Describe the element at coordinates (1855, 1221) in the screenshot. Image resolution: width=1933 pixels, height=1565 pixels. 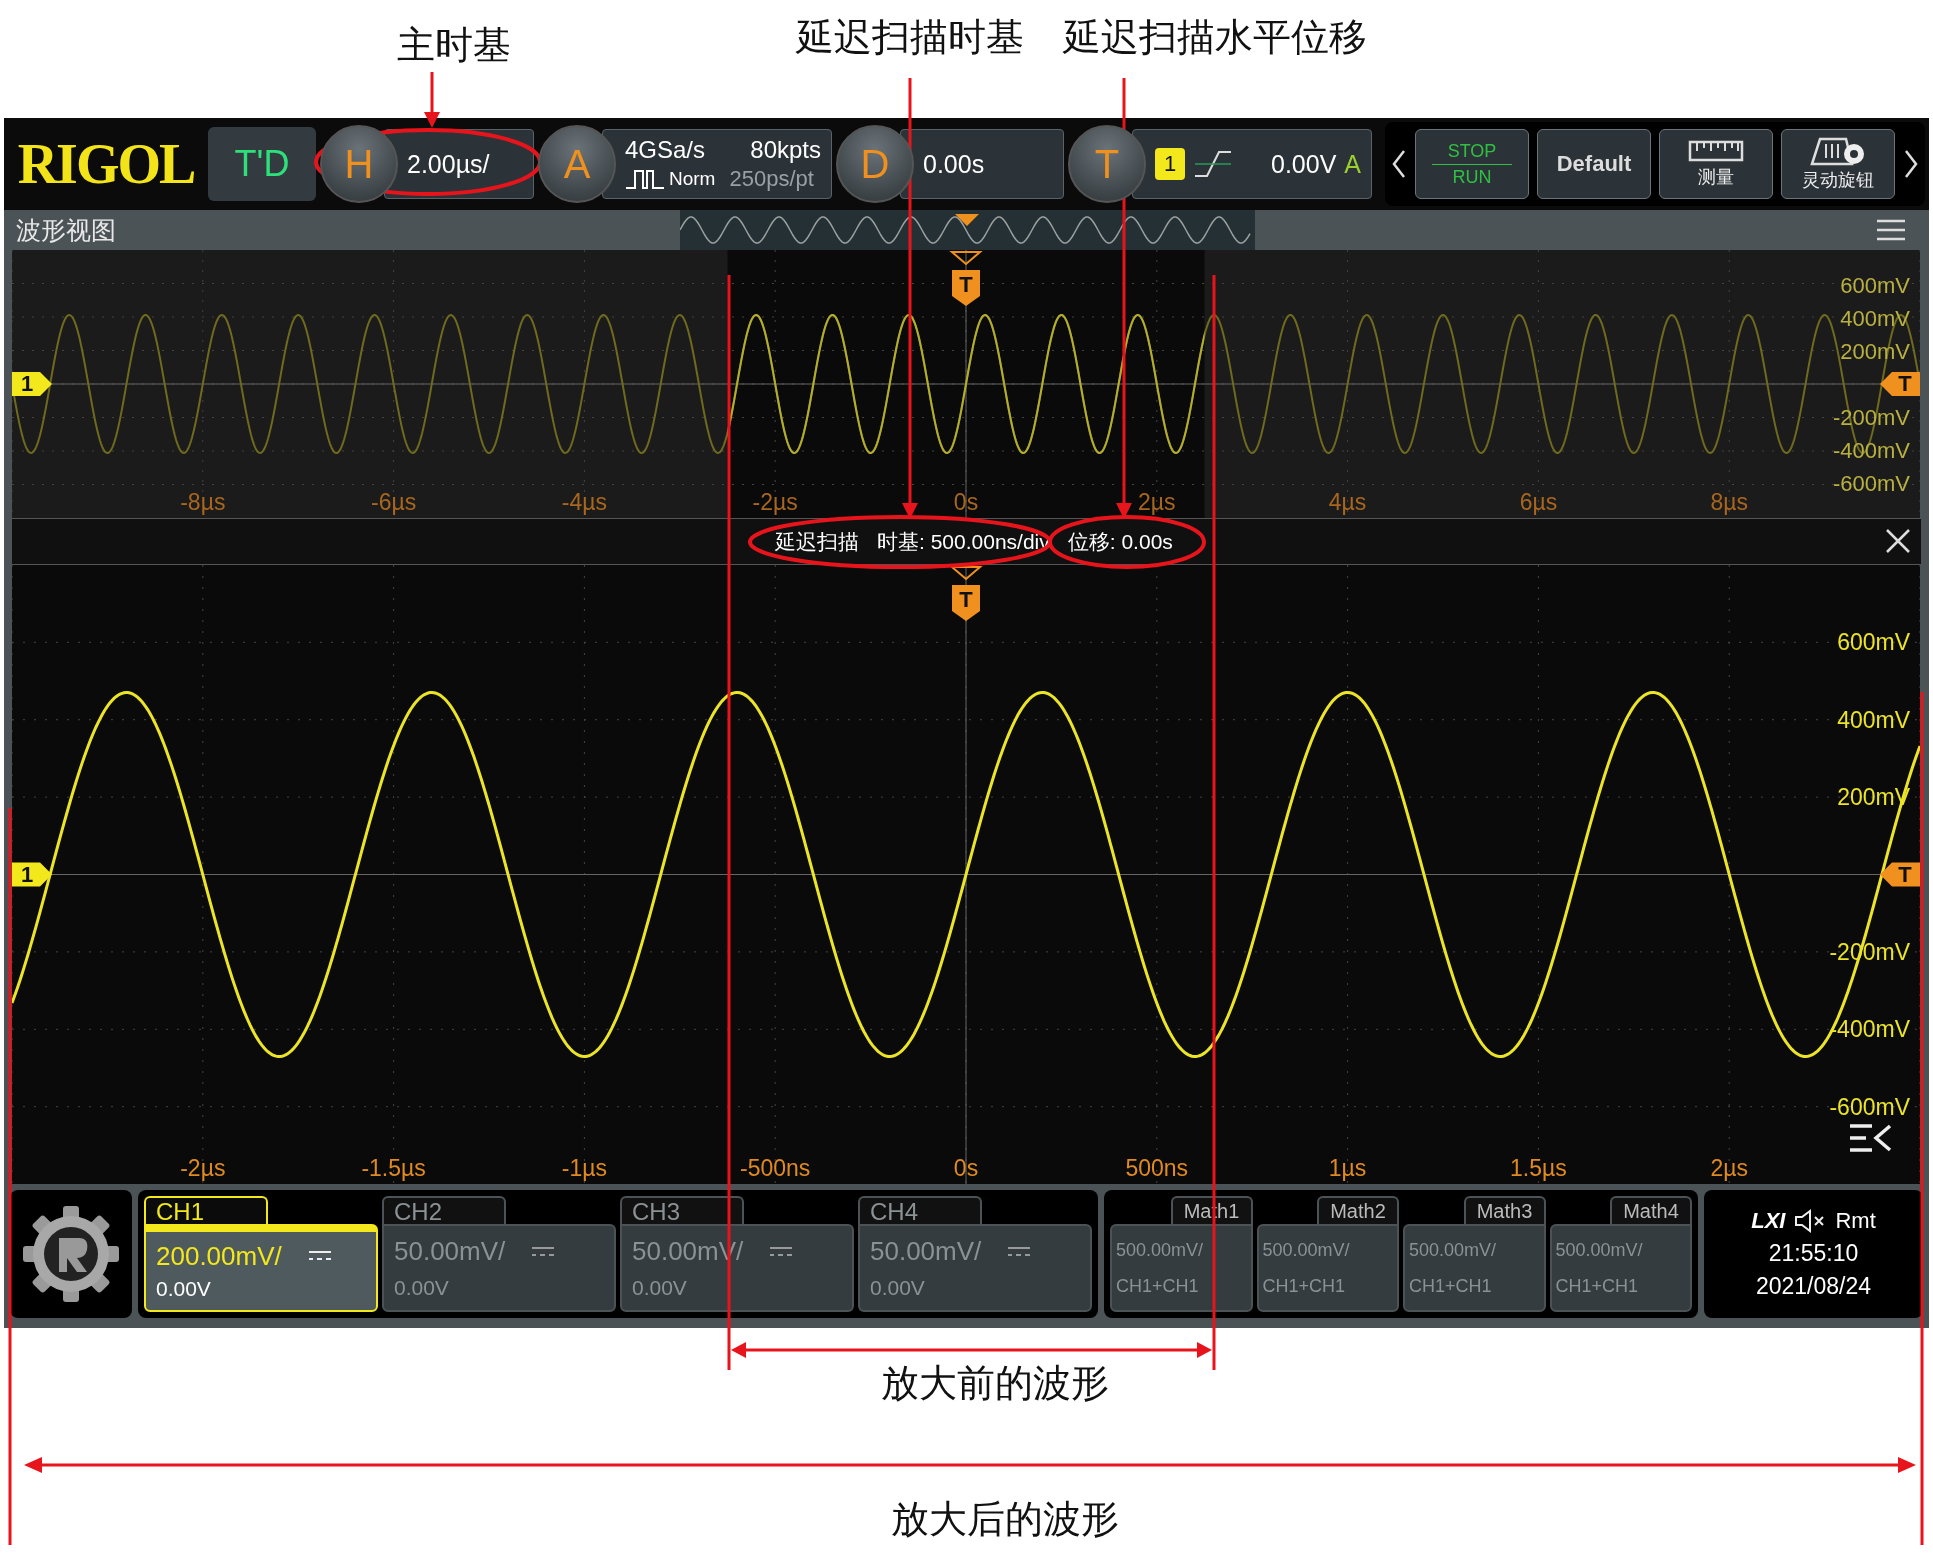
I see `remote-indicator: Rmt` at that location.